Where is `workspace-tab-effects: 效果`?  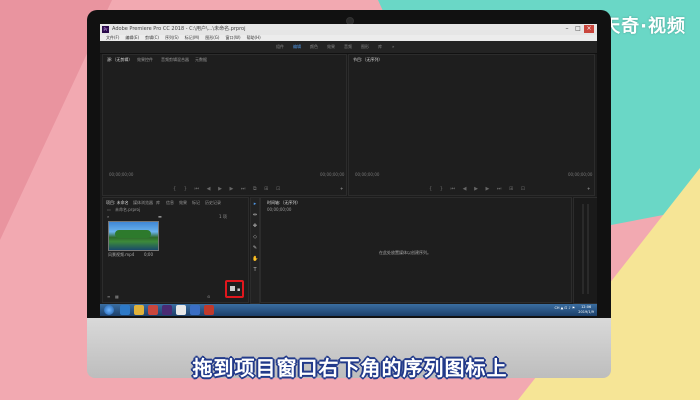 workspace-tab-effects: 效果 is located at coordinates (331, 47).